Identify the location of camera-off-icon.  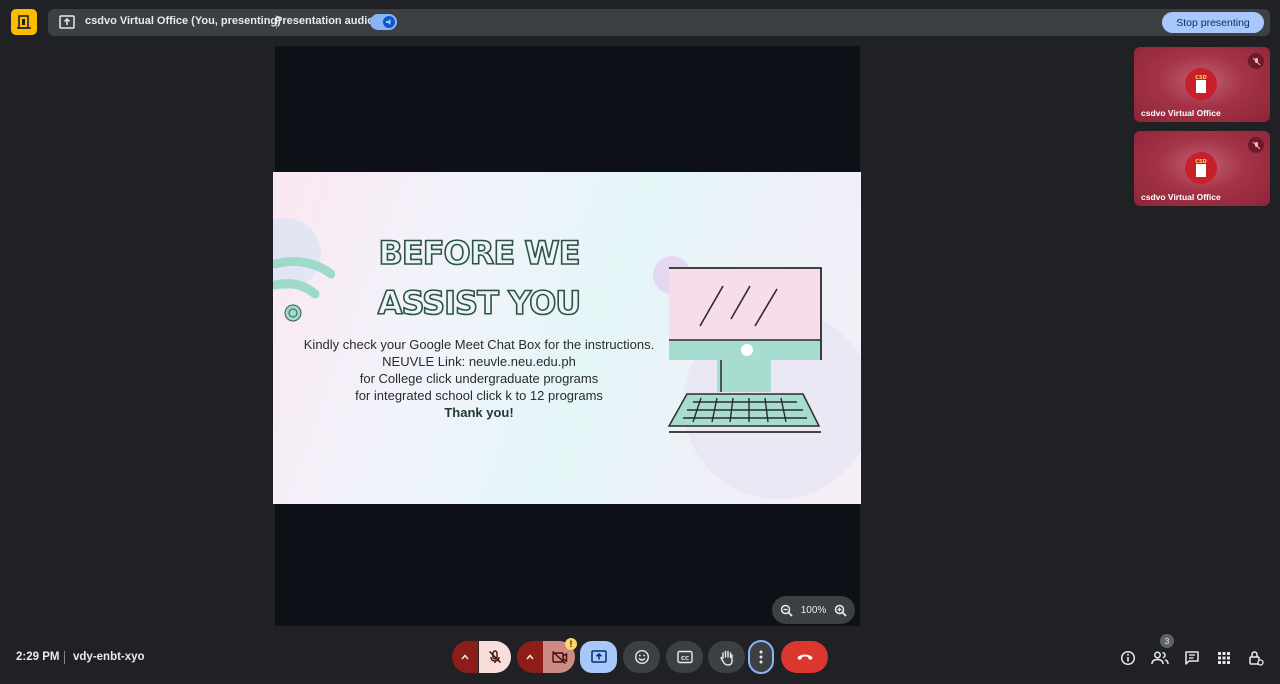
(559, 657).